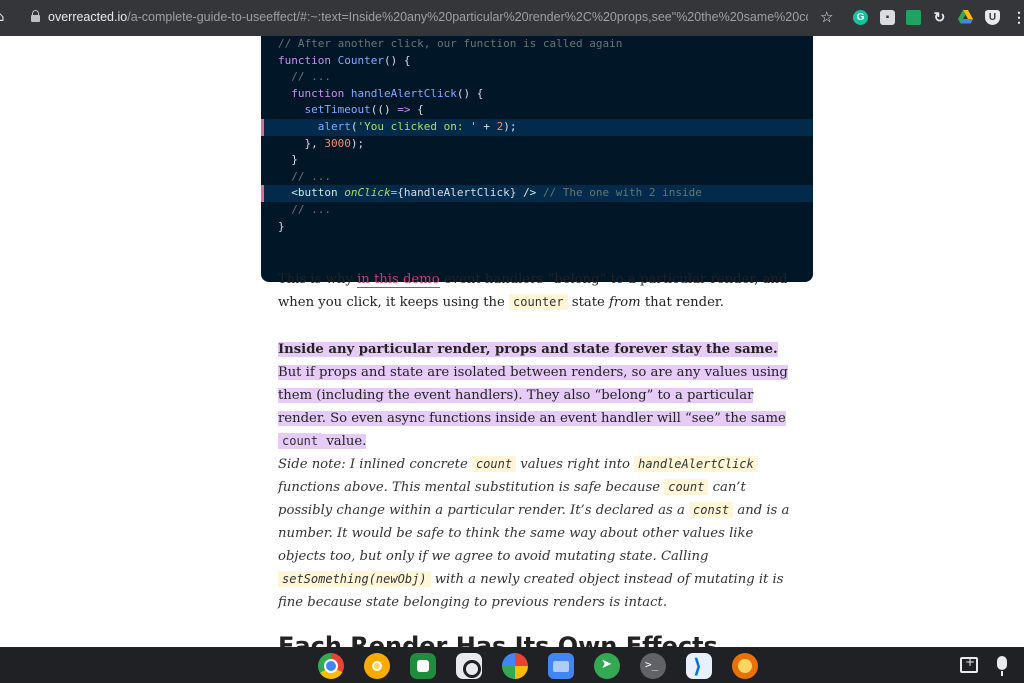 Image resolution: width=1024 pixels, height=683 pixels. What do you see at coordinates (364, 110) in the screenshot?
I see `code-line: setTimeout(() => {` at bounding box center [364, 110].